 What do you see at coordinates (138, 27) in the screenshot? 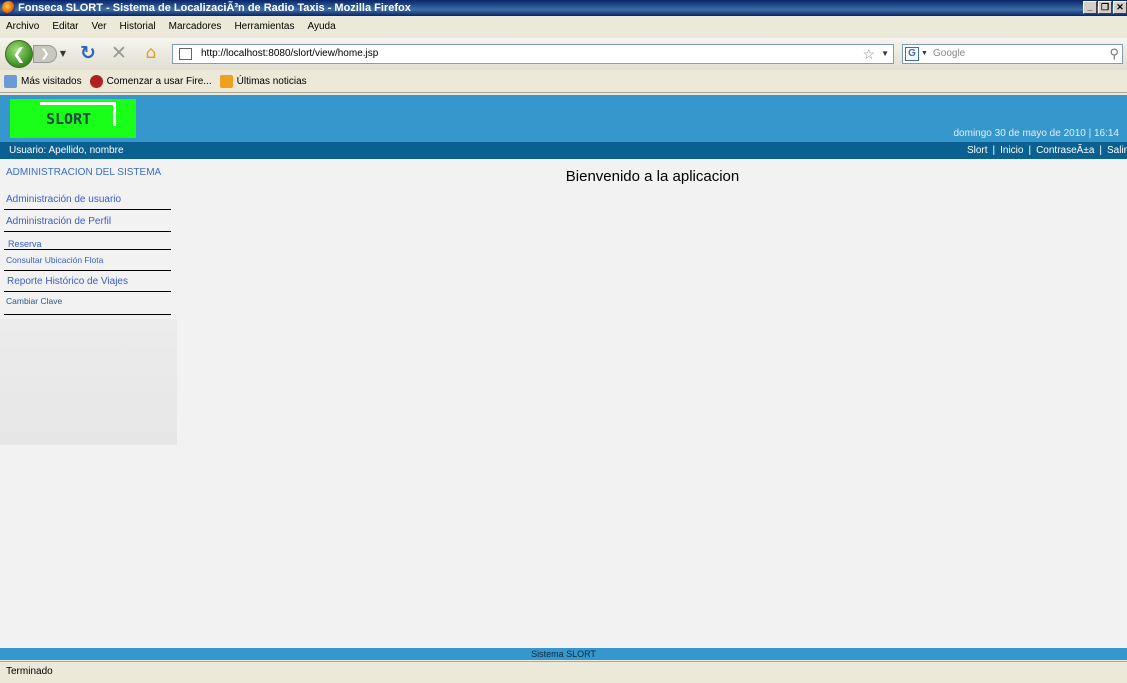
I see `menu-historial: Historial` at bounding box center [138, 27].